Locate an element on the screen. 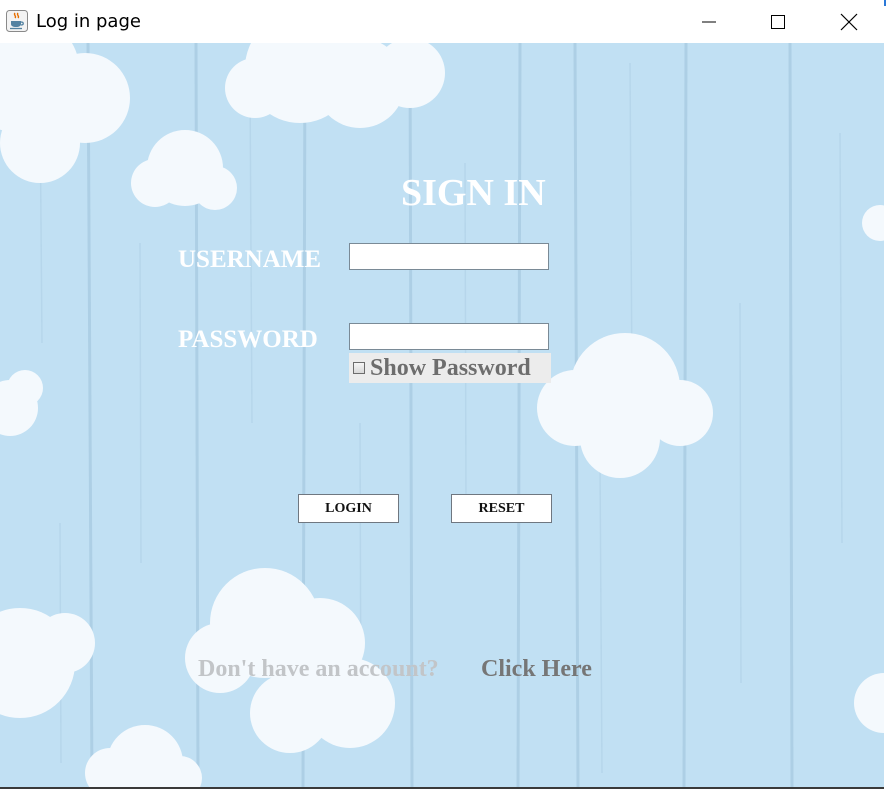  close-button is located at coordinates (849, 21).